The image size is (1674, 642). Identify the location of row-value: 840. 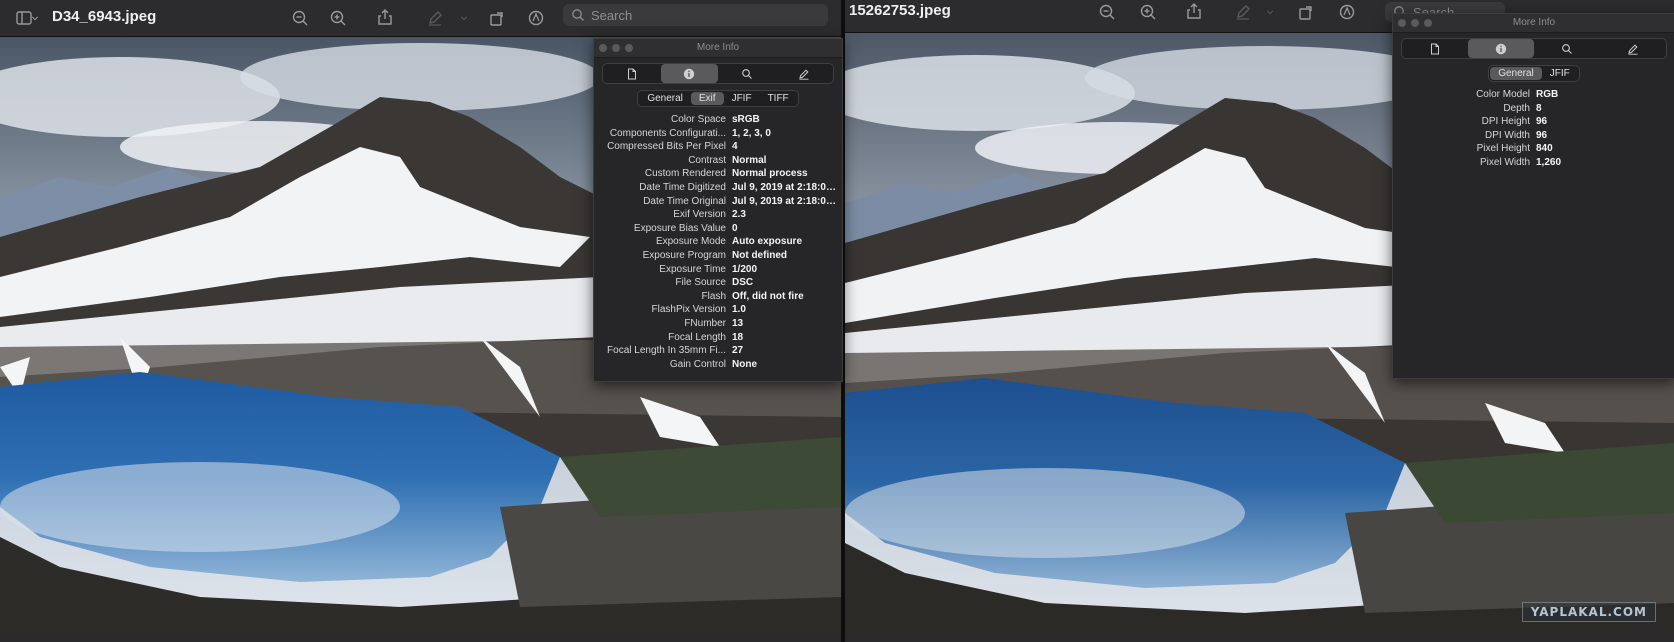
(1544, 149).